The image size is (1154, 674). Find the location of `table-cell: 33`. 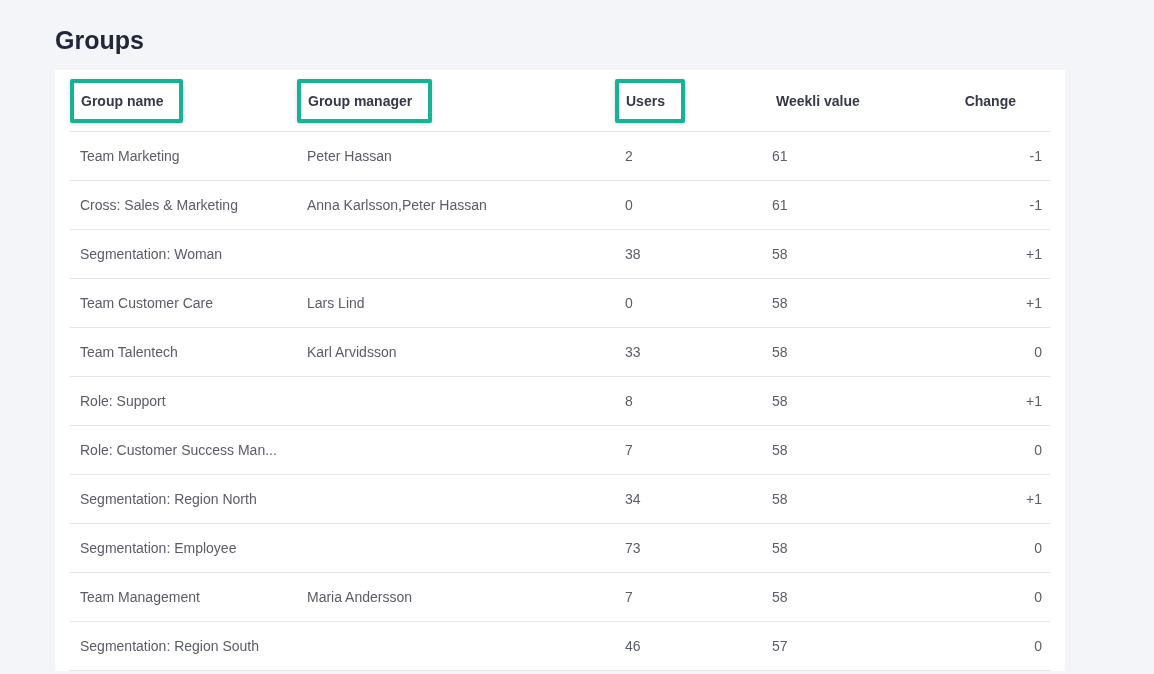

table-cell: 33 is located at coordinates (633, 352).